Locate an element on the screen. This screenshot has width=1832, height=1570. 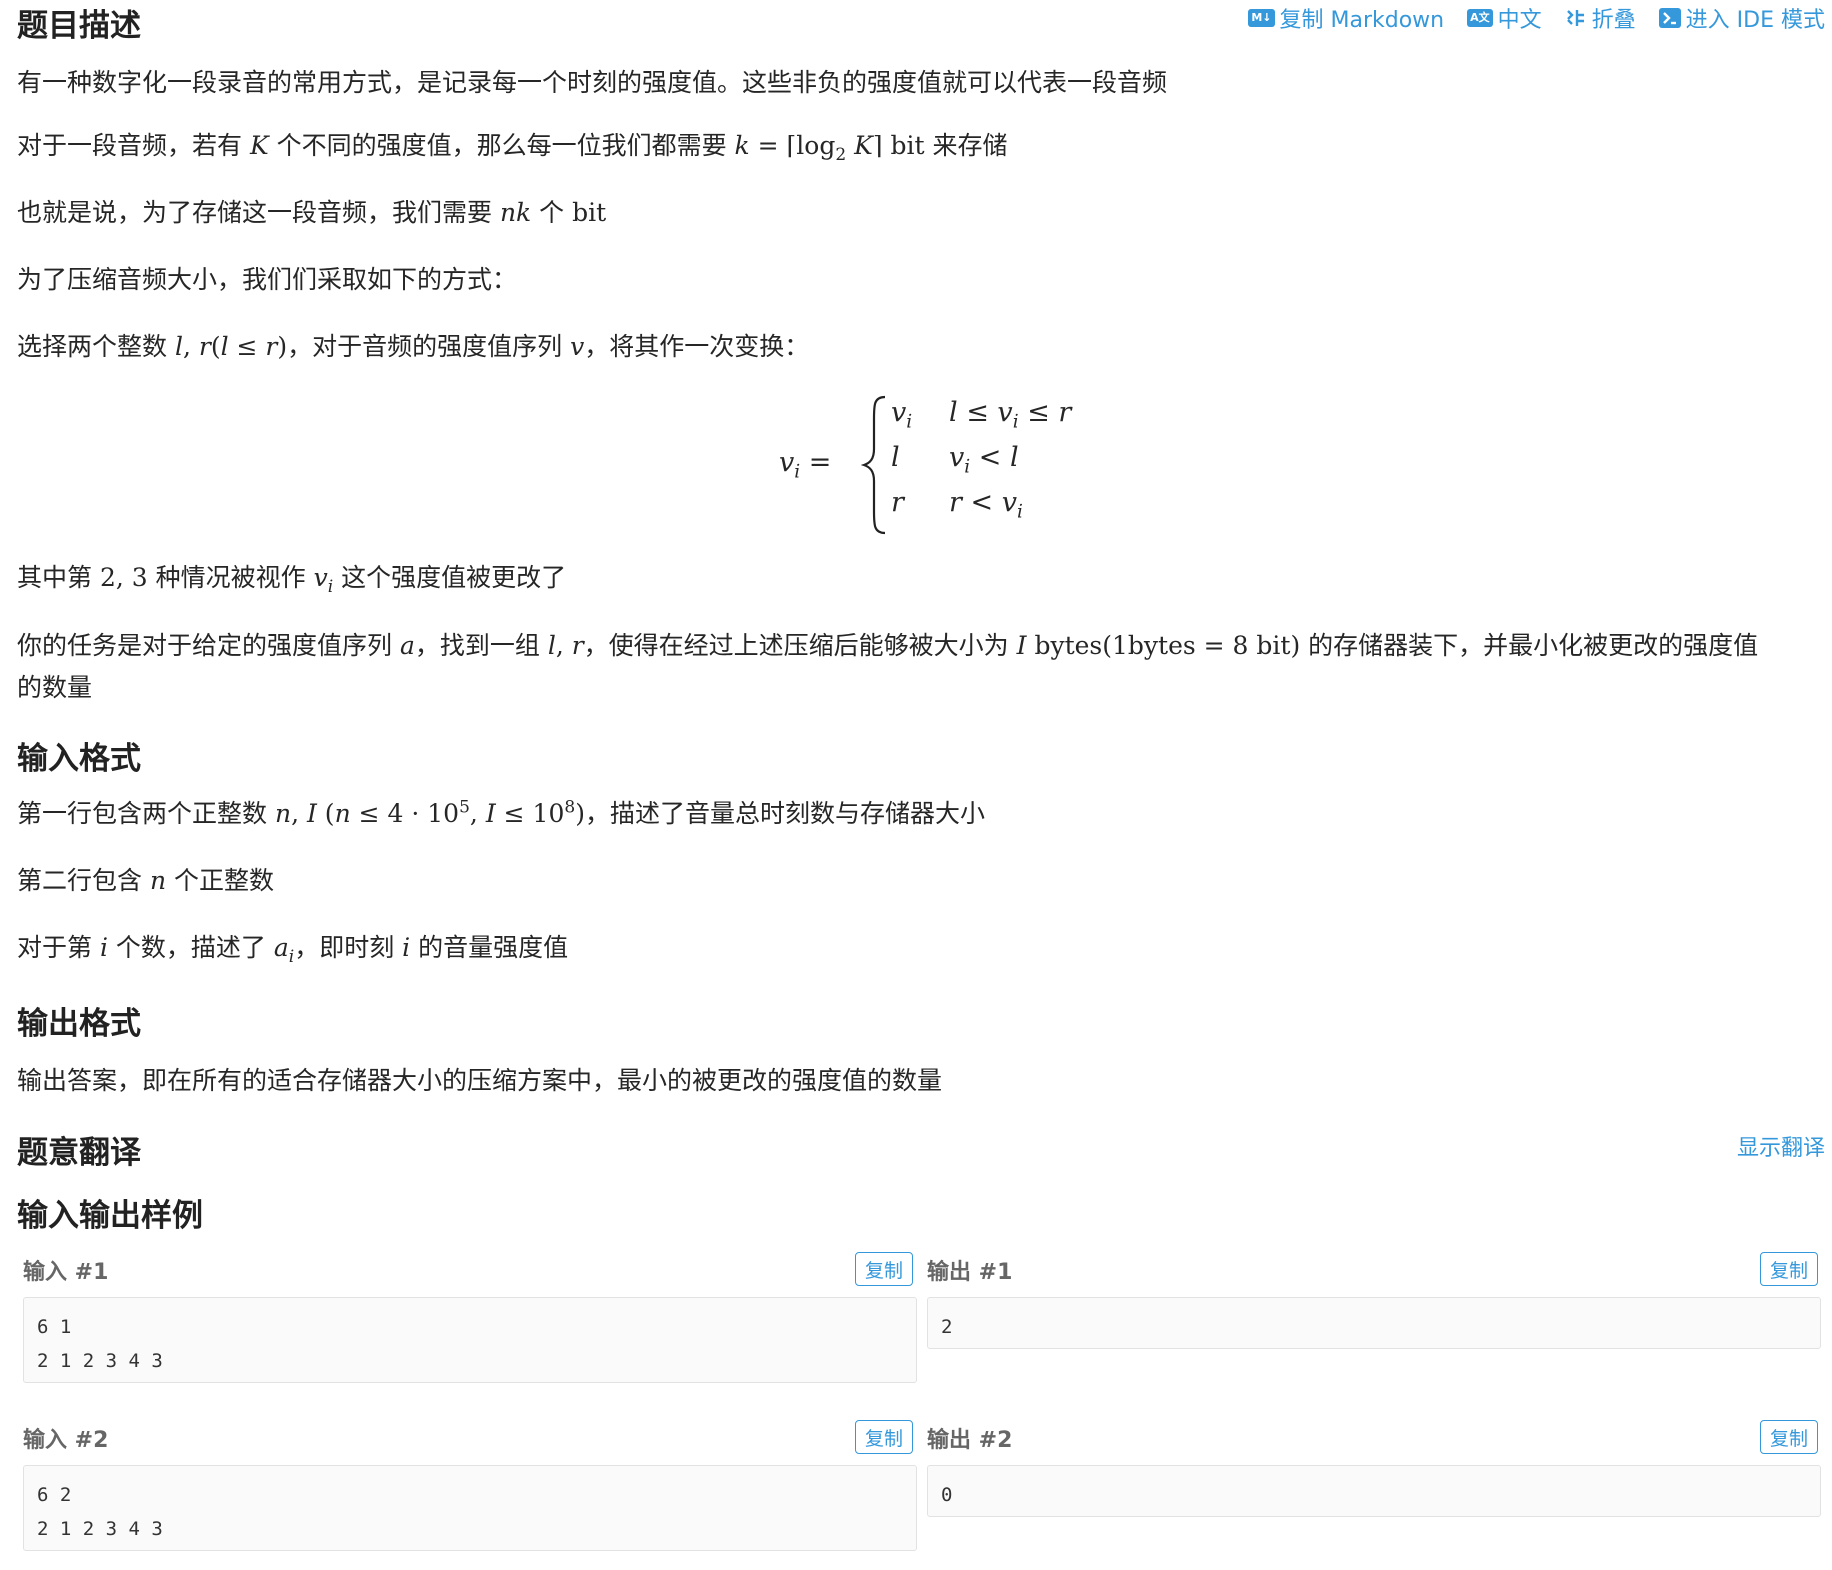
cases-brace is located at coordinates (873, 465).